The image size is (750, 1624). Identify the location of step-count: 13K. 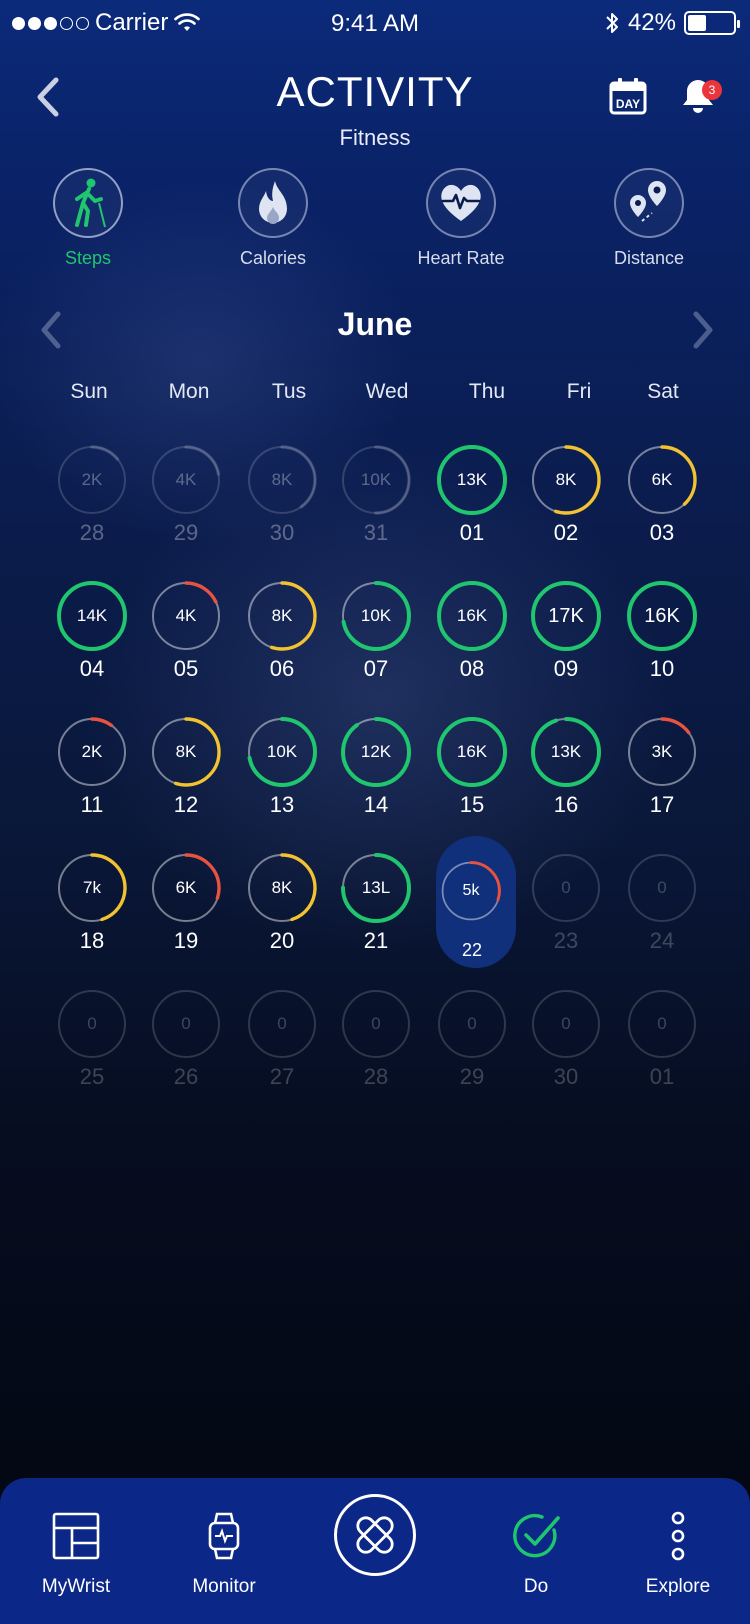
(566, 751).